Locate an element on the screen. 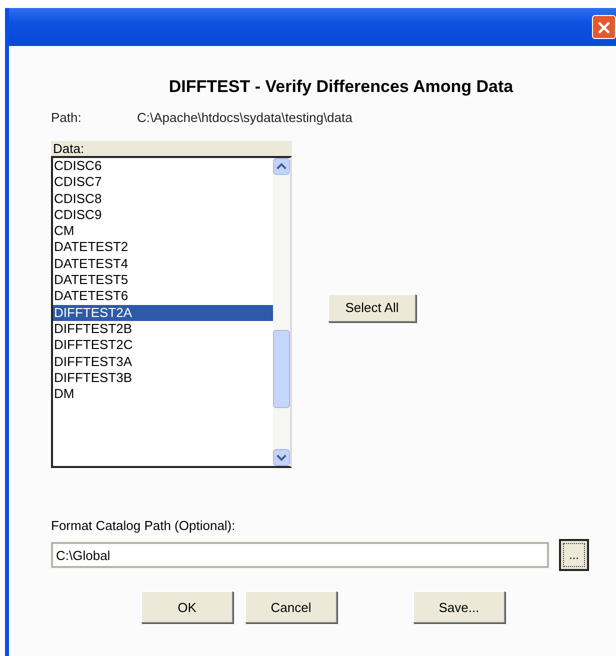 The image size is (616, 656). list-item: DIFFTEST2B is located at coordinates (163, 329).